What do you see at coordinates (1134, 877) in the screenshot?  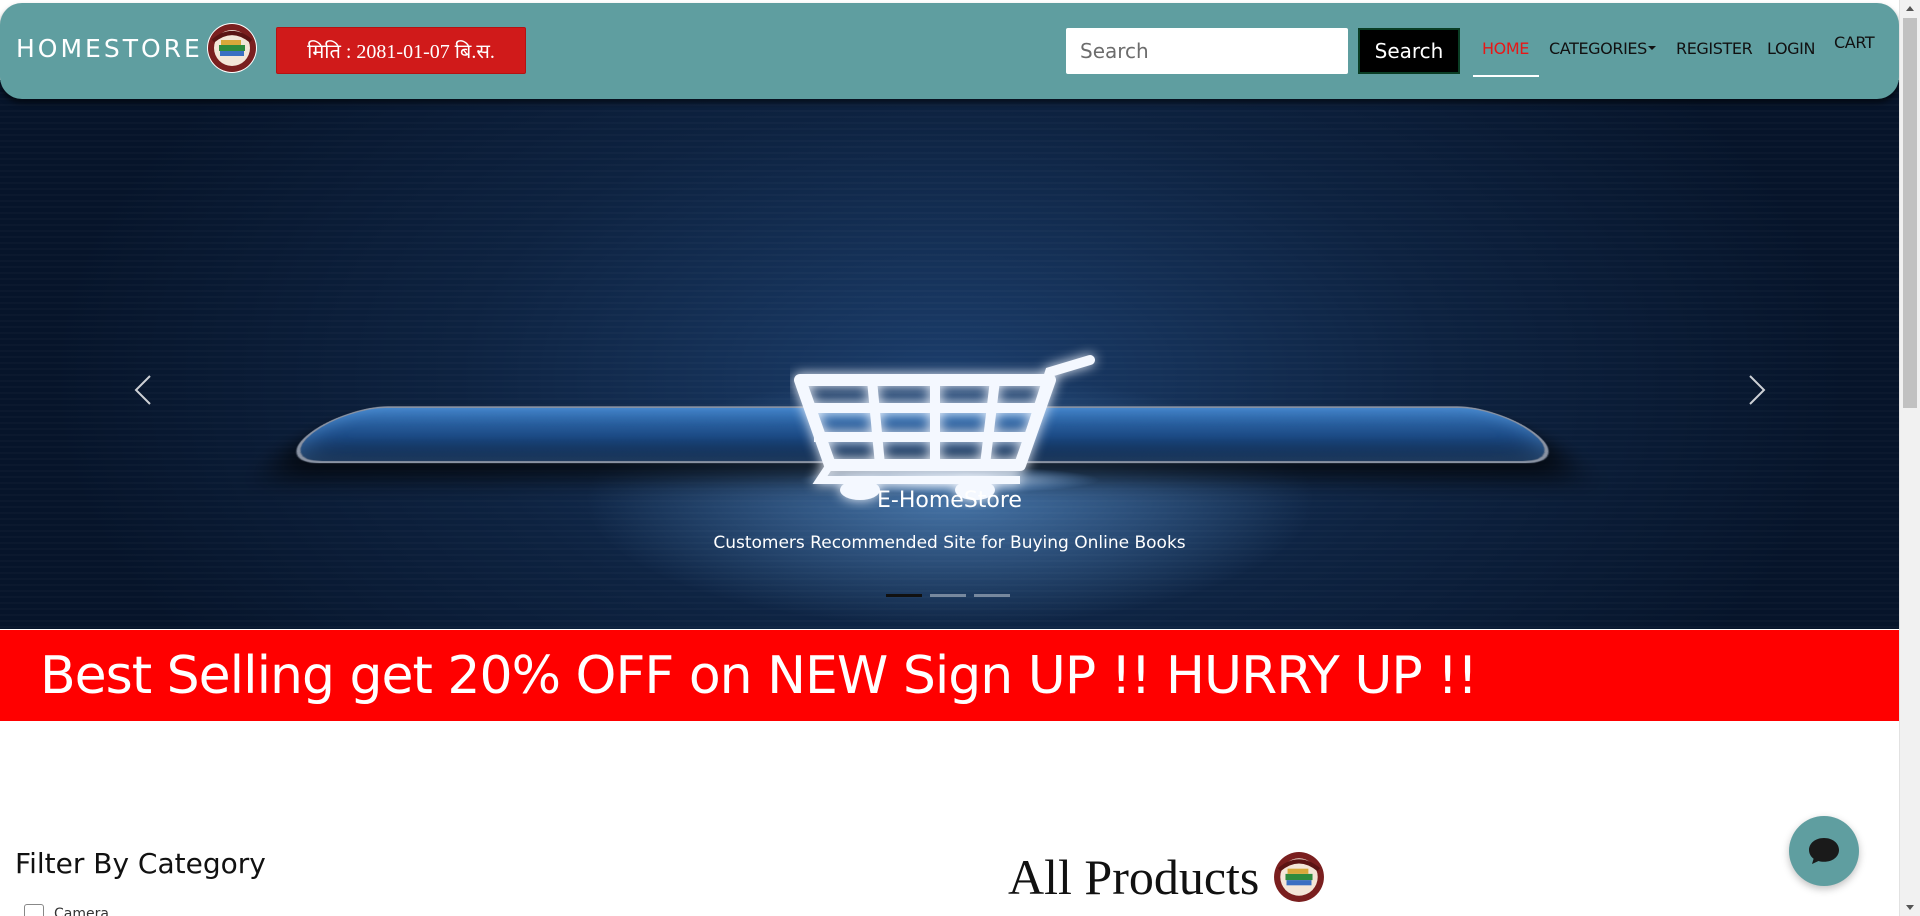 I see `products-title: All Products` at bounding box center [1134, 877].